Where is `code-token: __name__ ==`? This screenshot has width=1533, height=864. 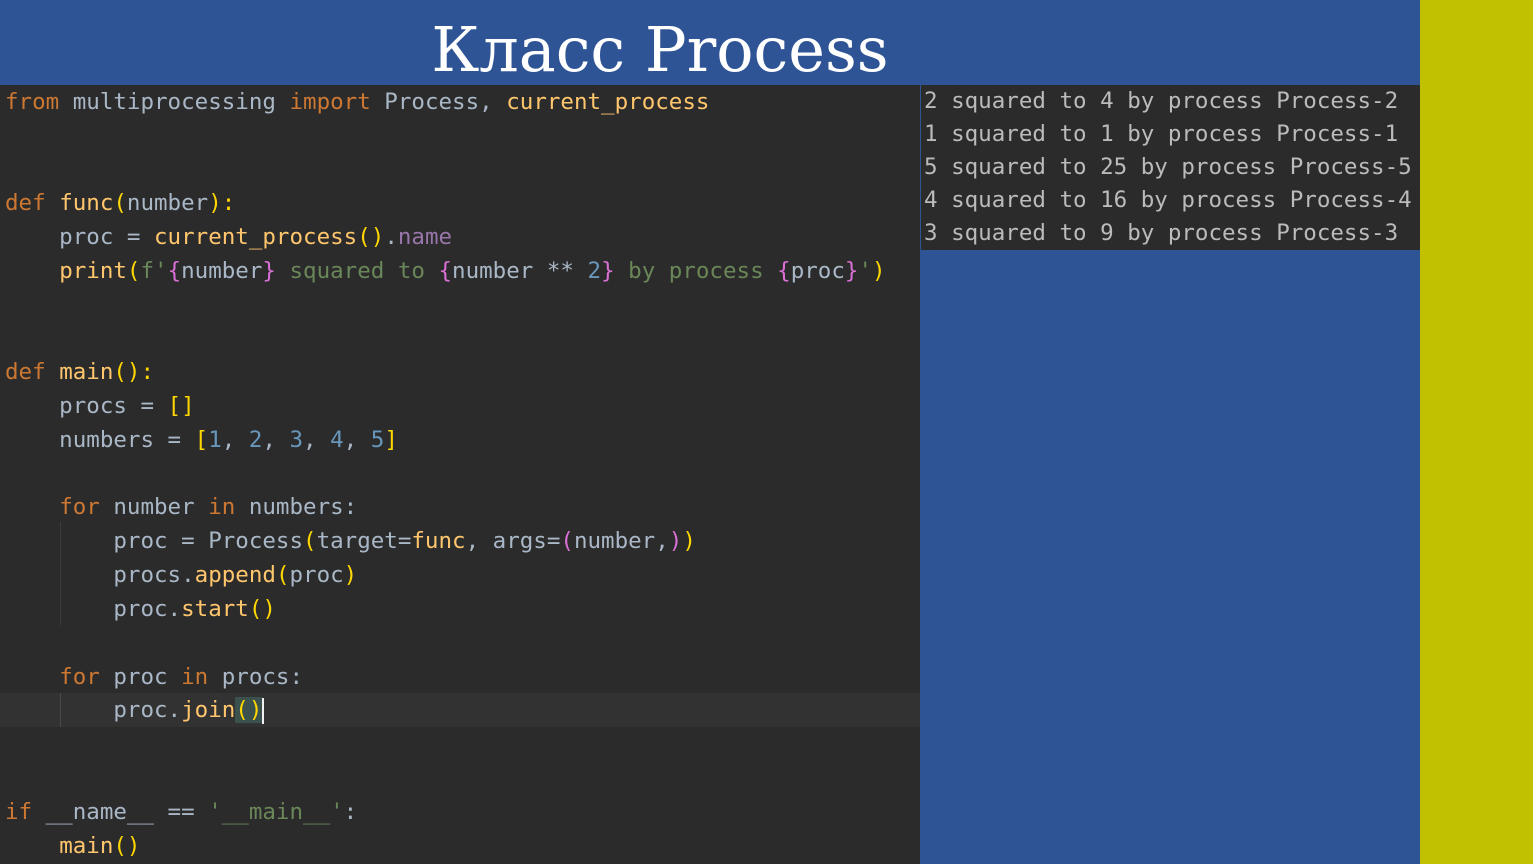
code-token: __name__ == is located at coordinates (120, 812).